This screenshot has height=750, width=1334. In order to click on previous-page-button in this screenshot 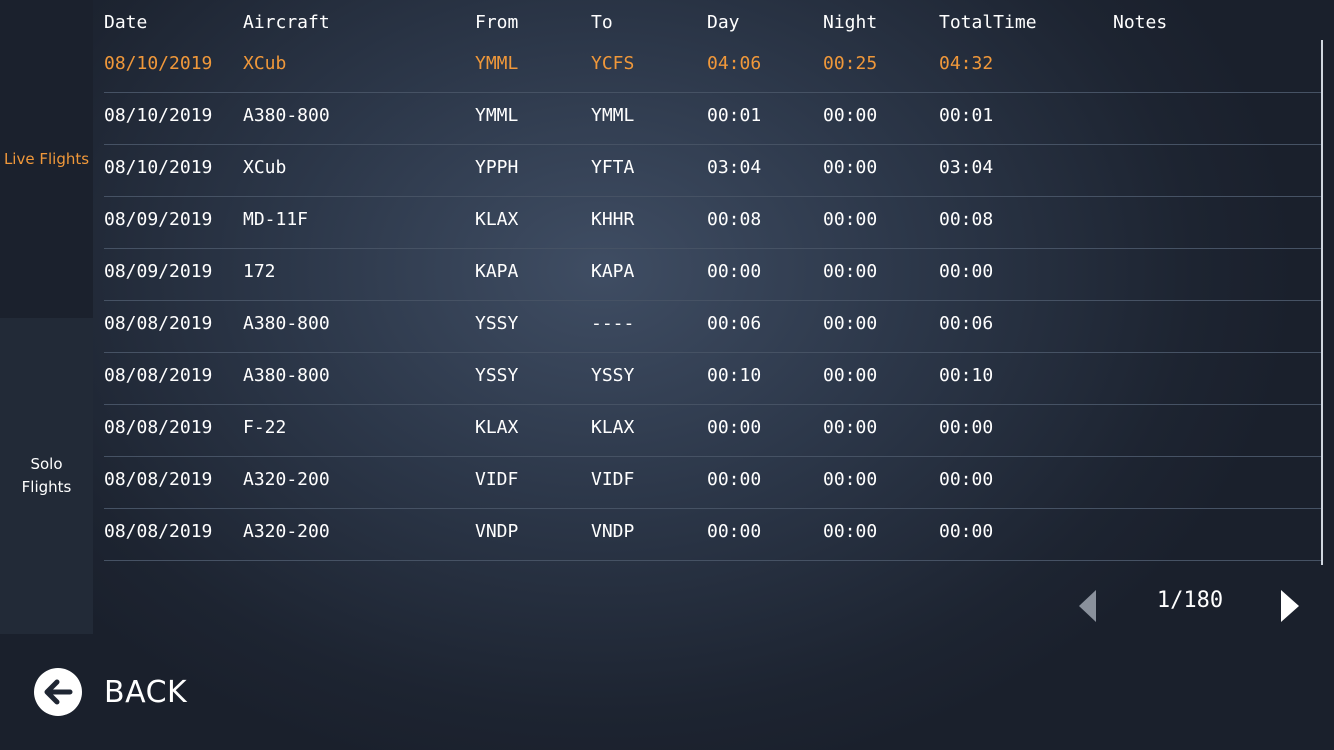, I will do `click(1088, 606)`.